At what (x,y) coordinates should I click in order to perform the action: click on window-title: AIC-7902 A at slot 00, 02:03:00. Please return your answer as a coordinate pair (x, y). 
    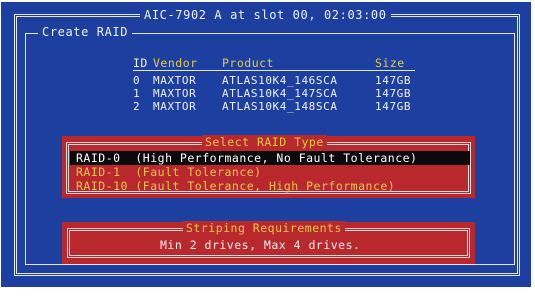
    Looking at the image, I should click on (265, 15).